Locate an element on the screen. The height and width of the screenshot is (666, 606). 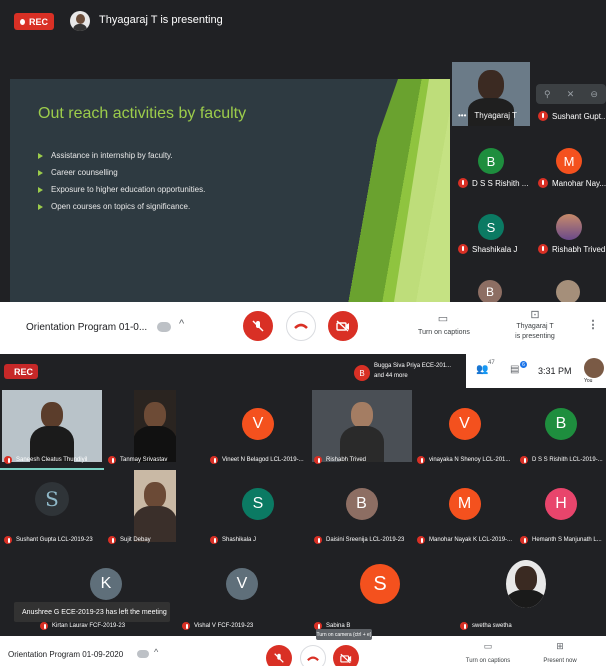
participant-tile is located at coordinates (569, 286).